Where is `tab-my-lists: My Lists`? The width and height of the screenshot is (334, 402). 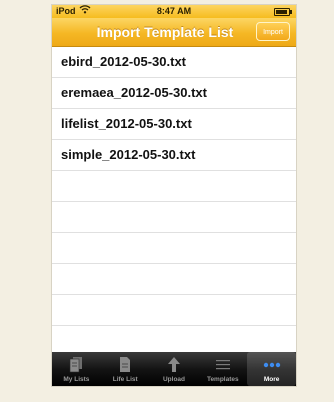 tab-my-lists: My Lists is located at coordinates (76, 369).